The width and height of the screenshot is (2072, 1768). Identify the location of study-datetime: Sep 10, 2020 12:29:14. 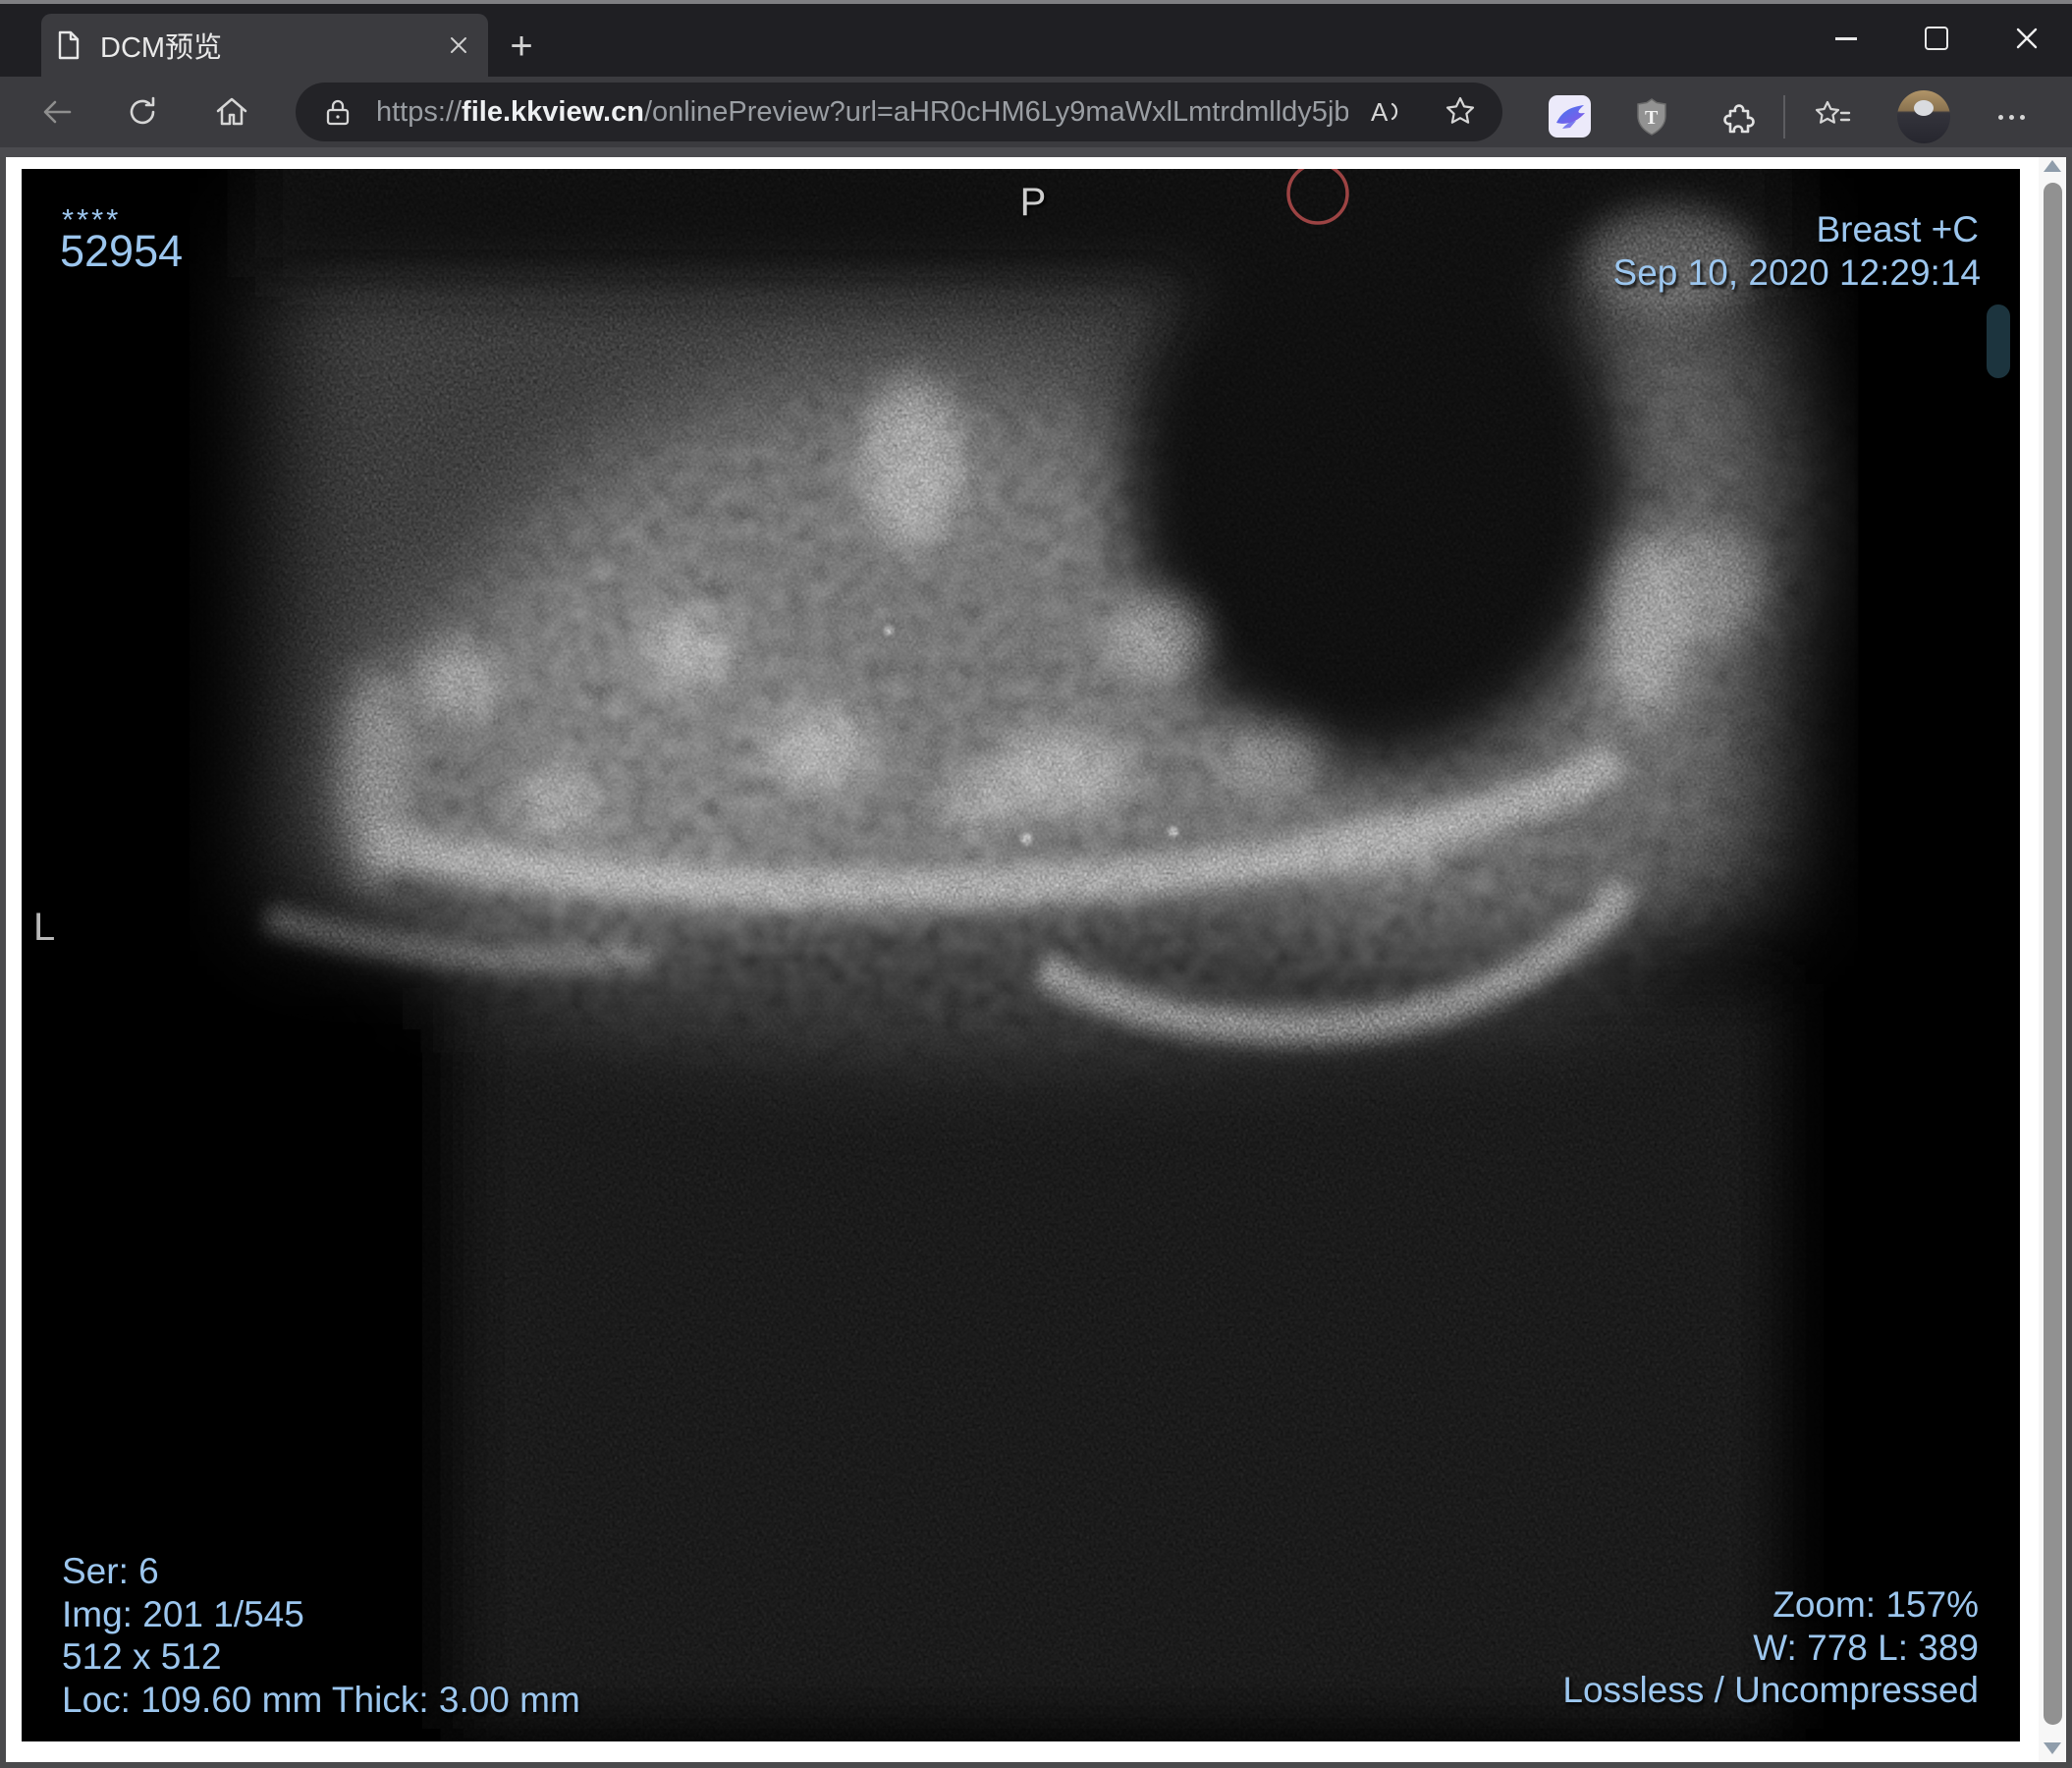
(1797, 272).